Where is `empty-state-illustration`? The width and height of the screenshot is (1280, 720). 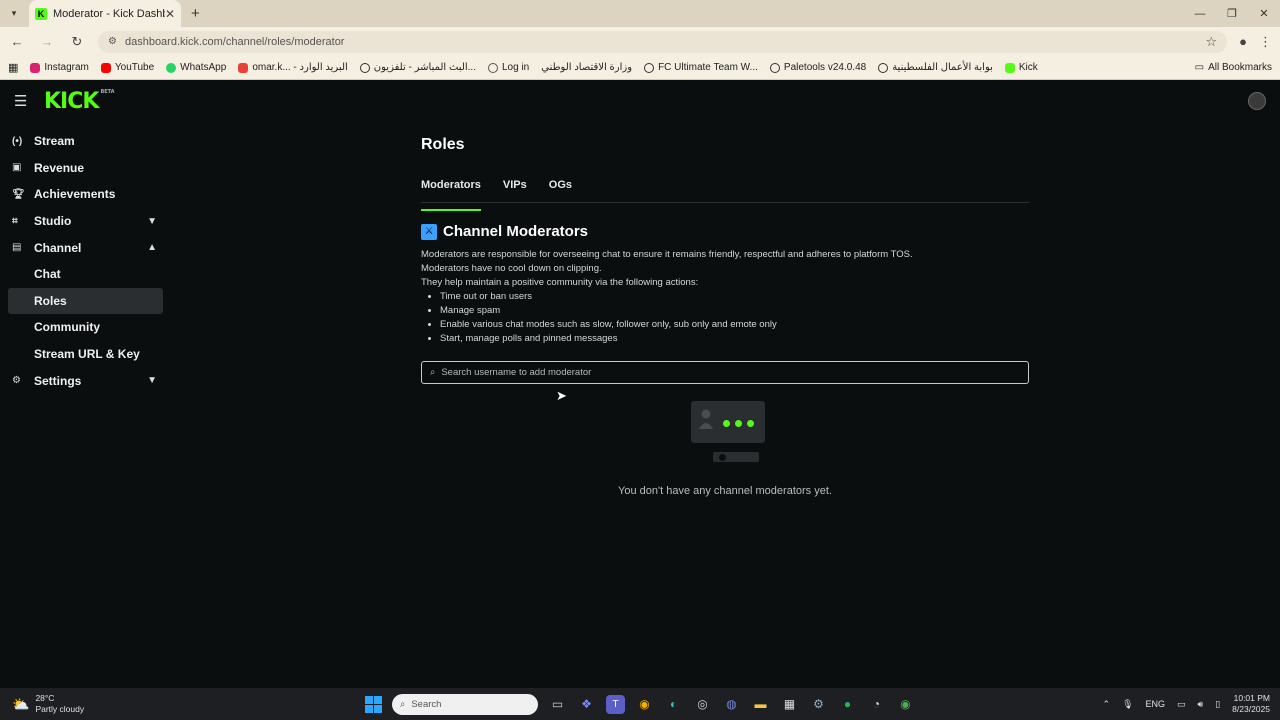
empty-state-illustration is located at coordinates (725, 432).